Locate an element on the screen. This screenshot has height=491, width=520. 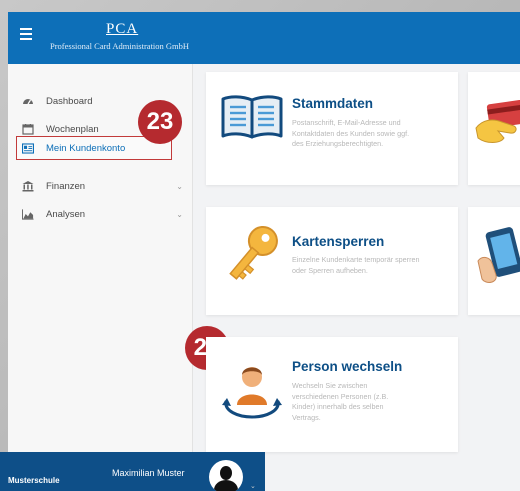
avatar is located at coordinates (226, 475).